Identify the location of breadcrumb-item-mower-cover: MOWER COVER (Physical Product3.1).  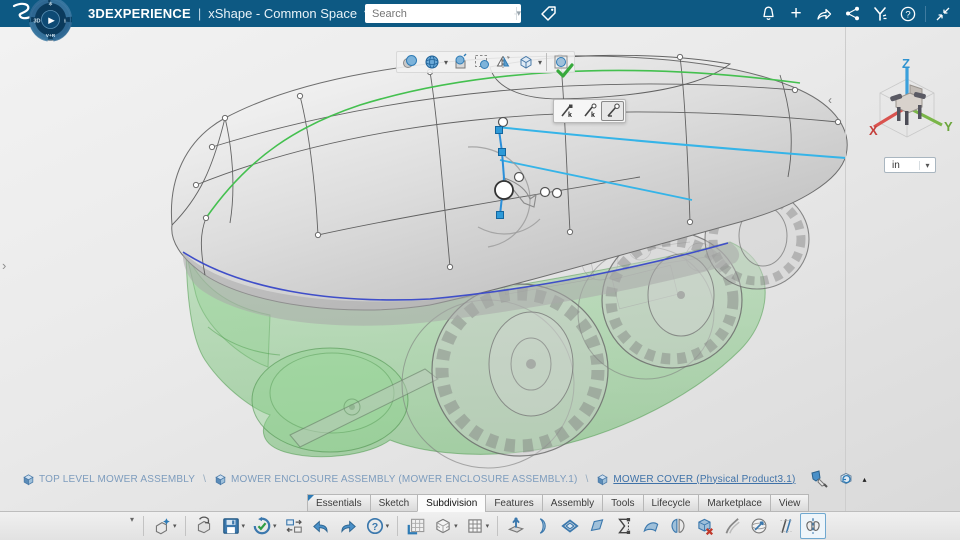
(695, 479).